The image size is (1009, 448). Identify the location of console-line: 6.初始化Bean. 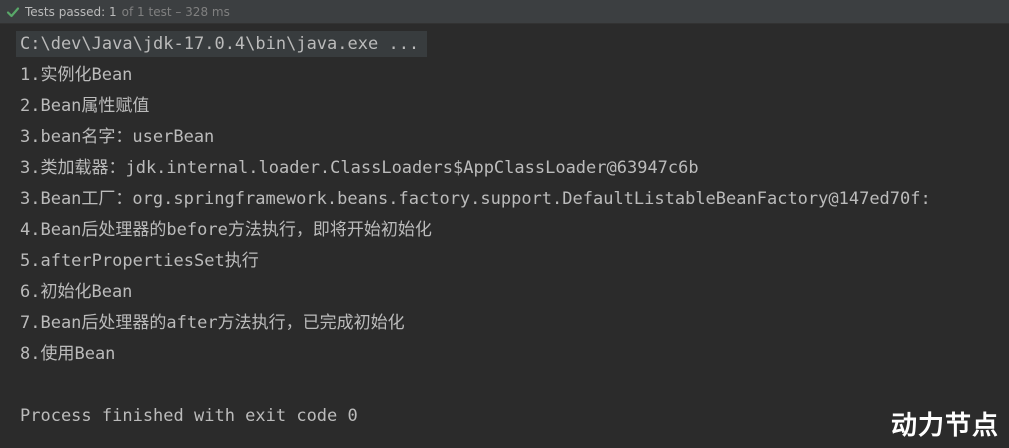
(76, 292).